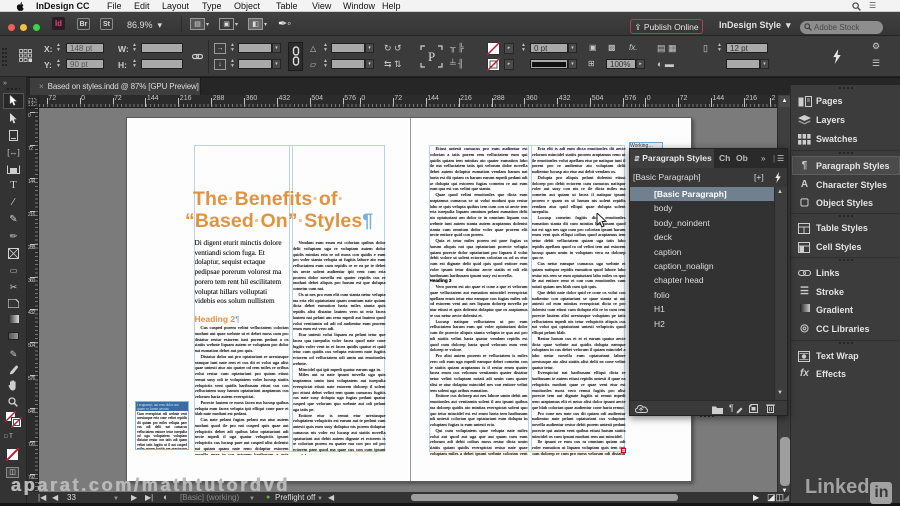  What do you see at coordinates (431, 56) in the screenshot?
I see `svg-text: P` at bounding box center [431, 56].